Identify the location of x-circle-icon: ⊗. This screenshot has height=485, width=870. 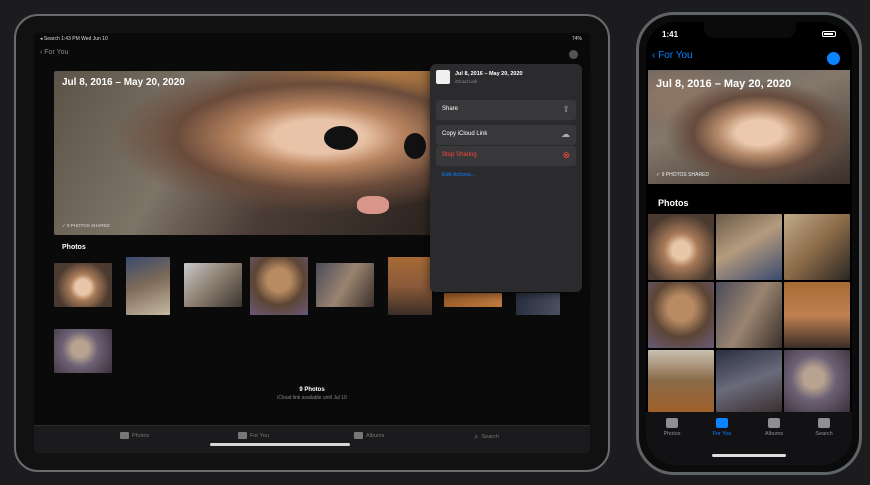
(566, 155).